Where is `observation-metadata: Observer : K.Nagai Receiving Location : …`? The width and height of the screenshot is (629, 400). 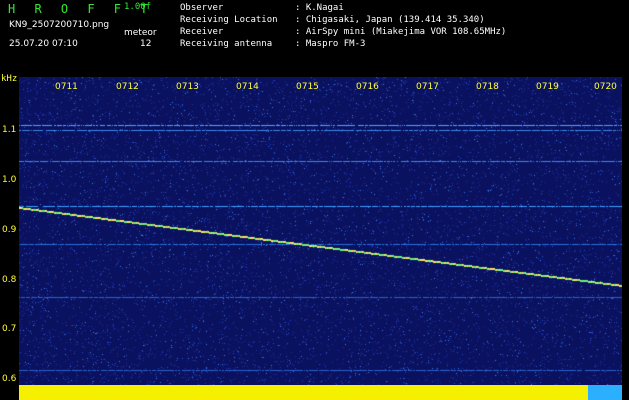
observation-metadata: Observer : K.Nagai Receiving Location : … is located at coordinates (343, 27).